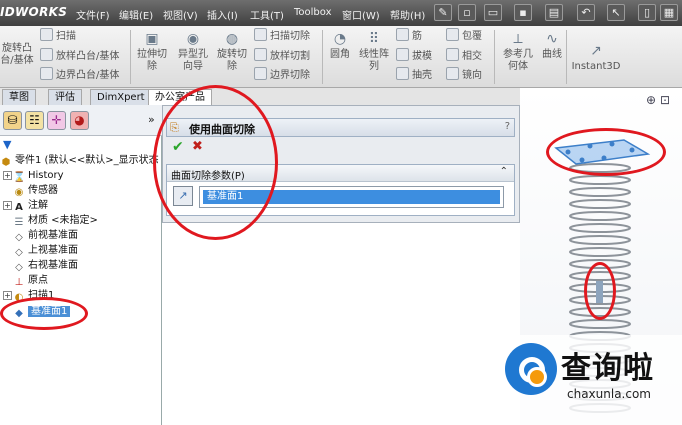 The image size is (682, 425). I want to click on revolve-boss-label-1: 旋转凸, so click(17, 48).